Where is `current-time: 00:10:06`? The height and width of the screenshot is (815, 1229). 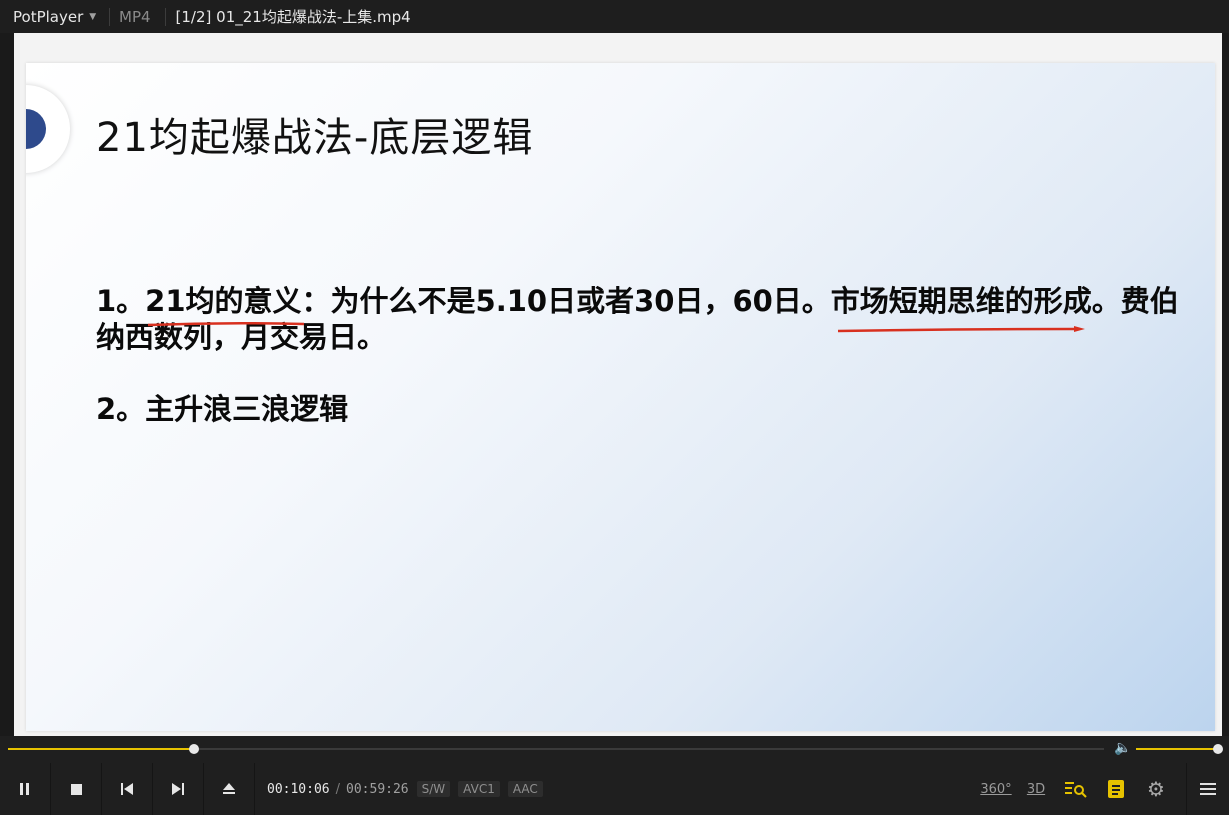 current-time: 00:10:06 is located at coordinates (298, 789).